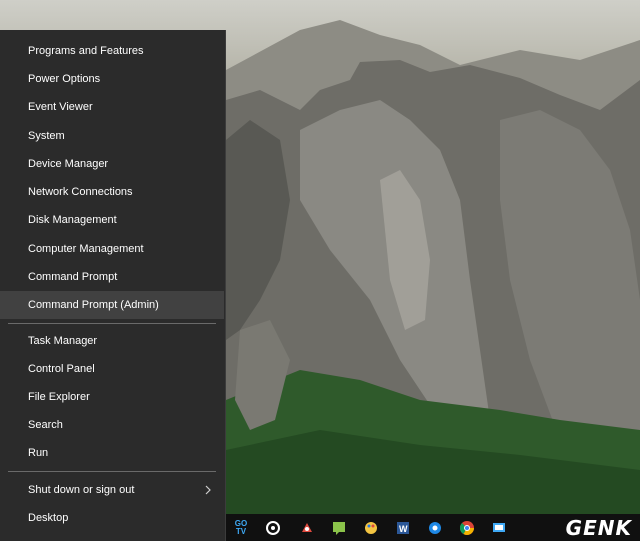 The width and height of the screenshot is (640, 541). What do you see at coordinates (73, 277) in the screenshot?
I see `menu-item-label: Command Prompt` at bounding box center [73, 277].